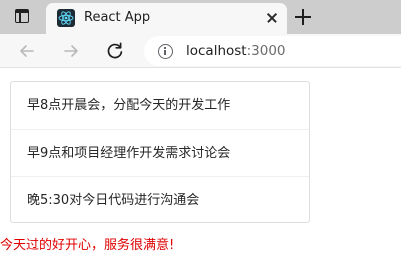 The image size is (401, 272). What do you see at coordinates (165, 51) in the screenshot?
I see `site-info-icon` at bounding box center [165, 51].